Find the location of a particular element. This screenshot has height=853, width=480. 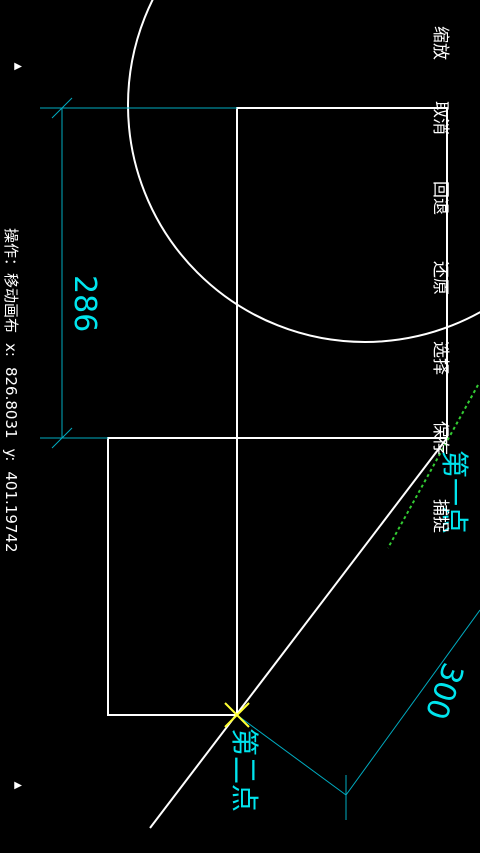

status-bar: 操作：移动画布 x: 826.8031 y: 401.19742 is located at coordinates (11, 395).